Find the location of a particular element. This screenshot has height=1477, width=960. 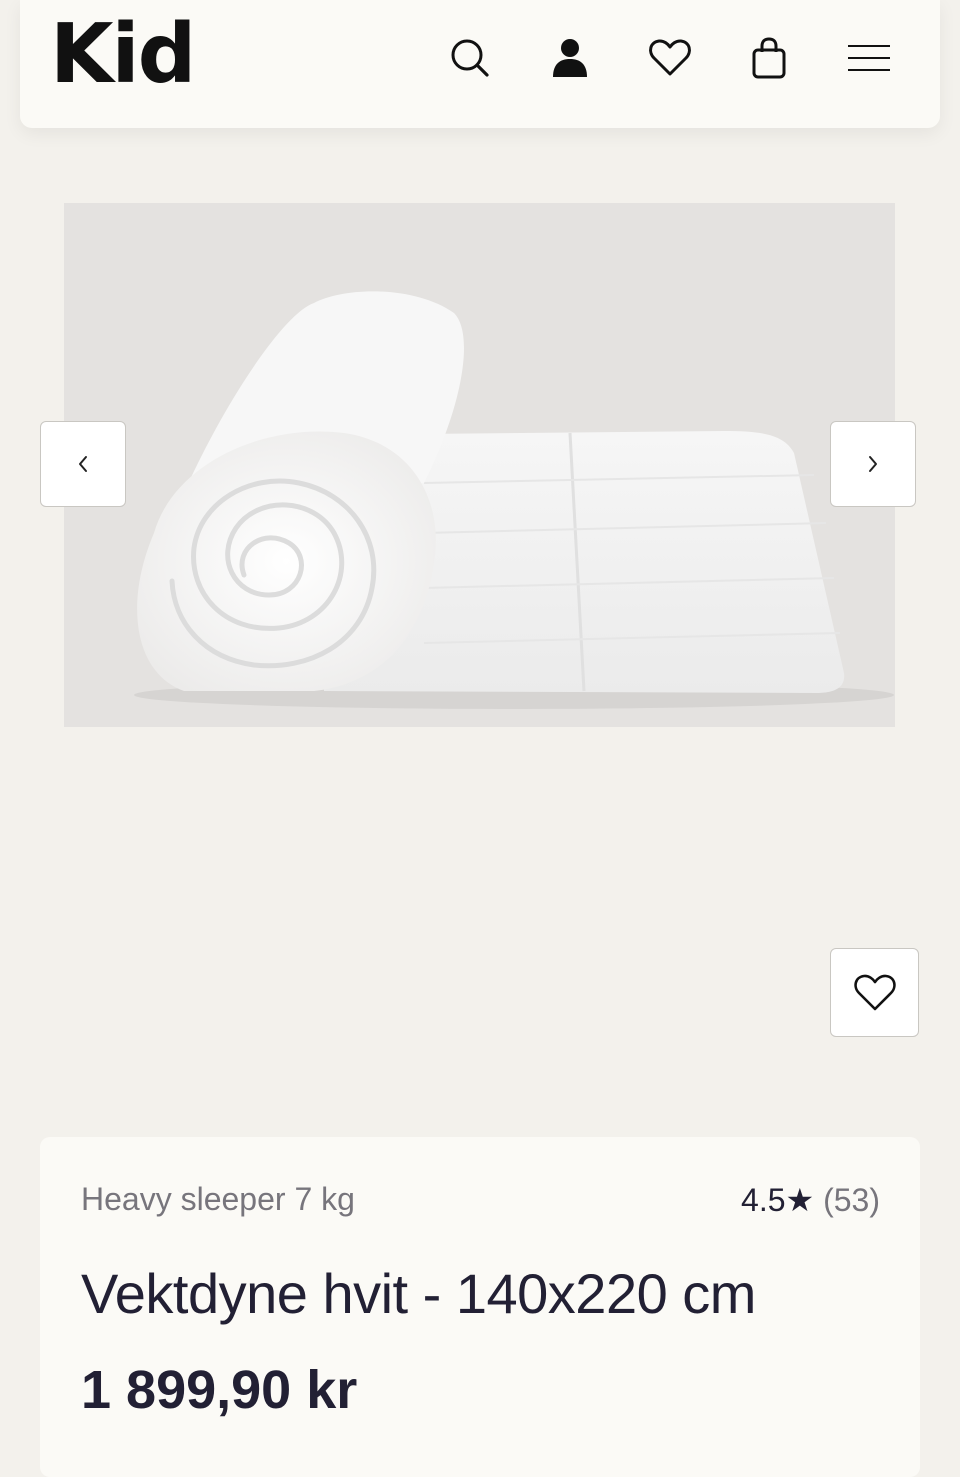

cart-button is located at coordinates (769, 58).